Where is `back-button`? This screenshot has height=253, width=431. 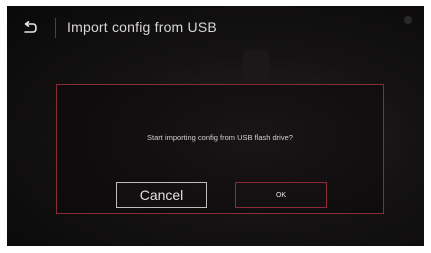
back-button is located at coordinates (30, 28).